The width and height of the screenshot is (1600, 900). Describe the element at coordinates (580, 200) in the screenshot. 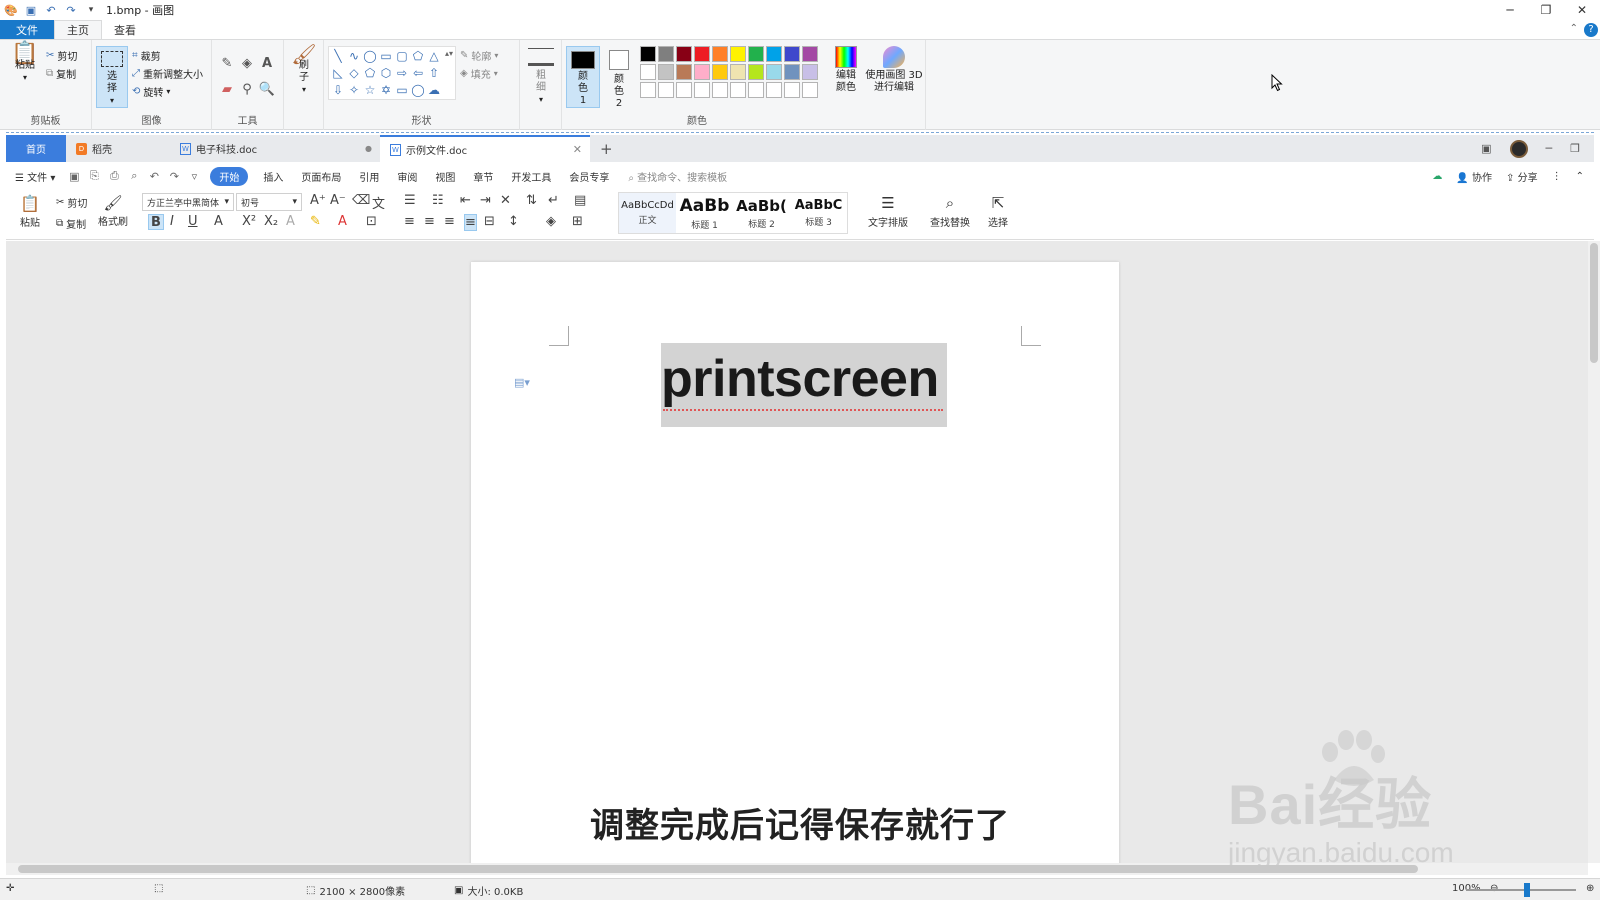

I see `ruler-icon: ▤` at that location.